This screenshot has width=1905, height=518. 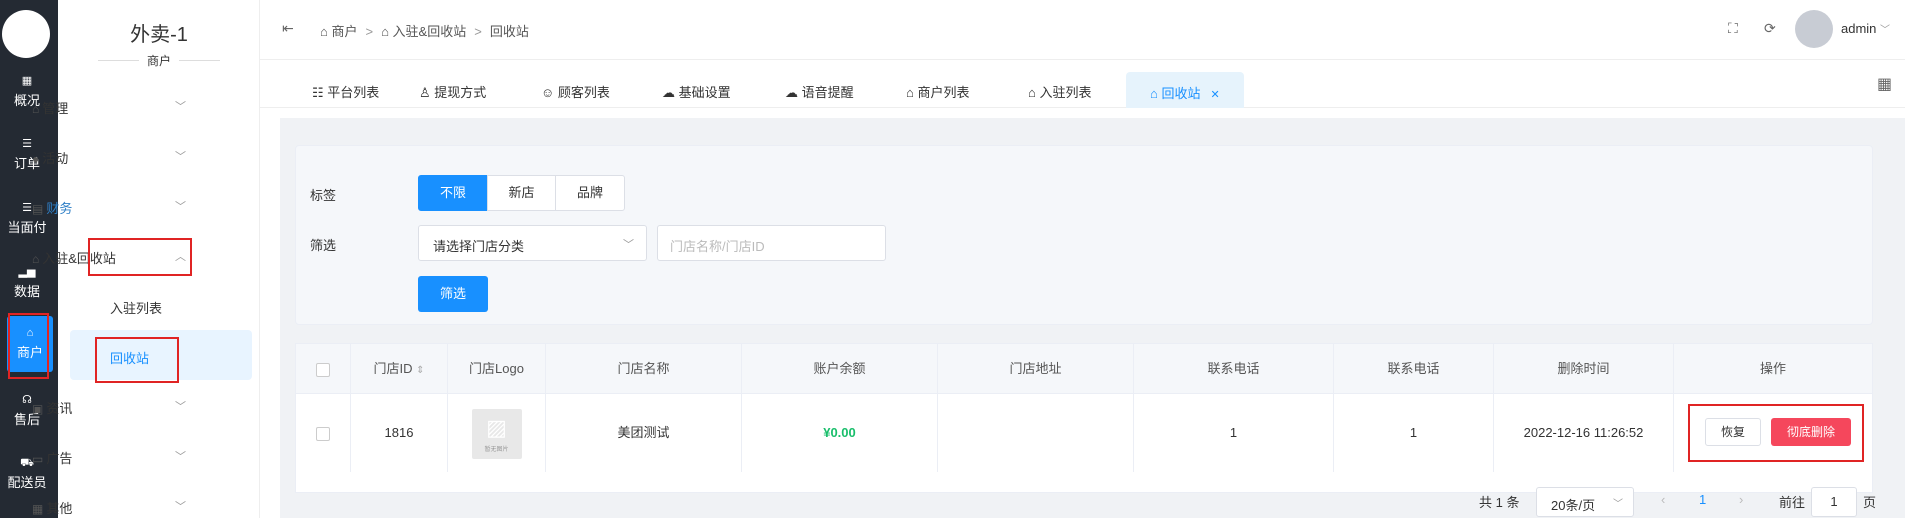 I want to click on select-all-checkbox, so click(x=323, y=369).